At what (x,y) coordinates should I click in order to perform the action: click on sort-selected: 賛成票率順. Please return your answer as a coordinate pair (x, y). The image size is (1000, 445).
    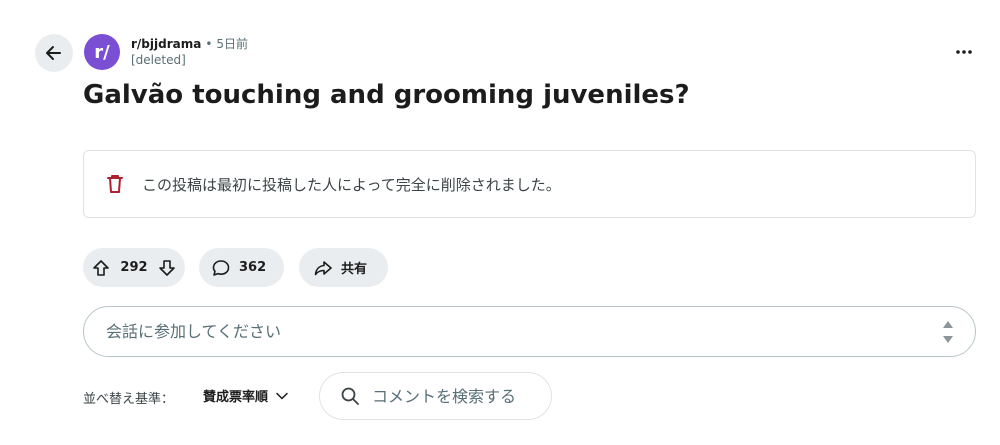
    Looking at the image, I should click on (236, 397).